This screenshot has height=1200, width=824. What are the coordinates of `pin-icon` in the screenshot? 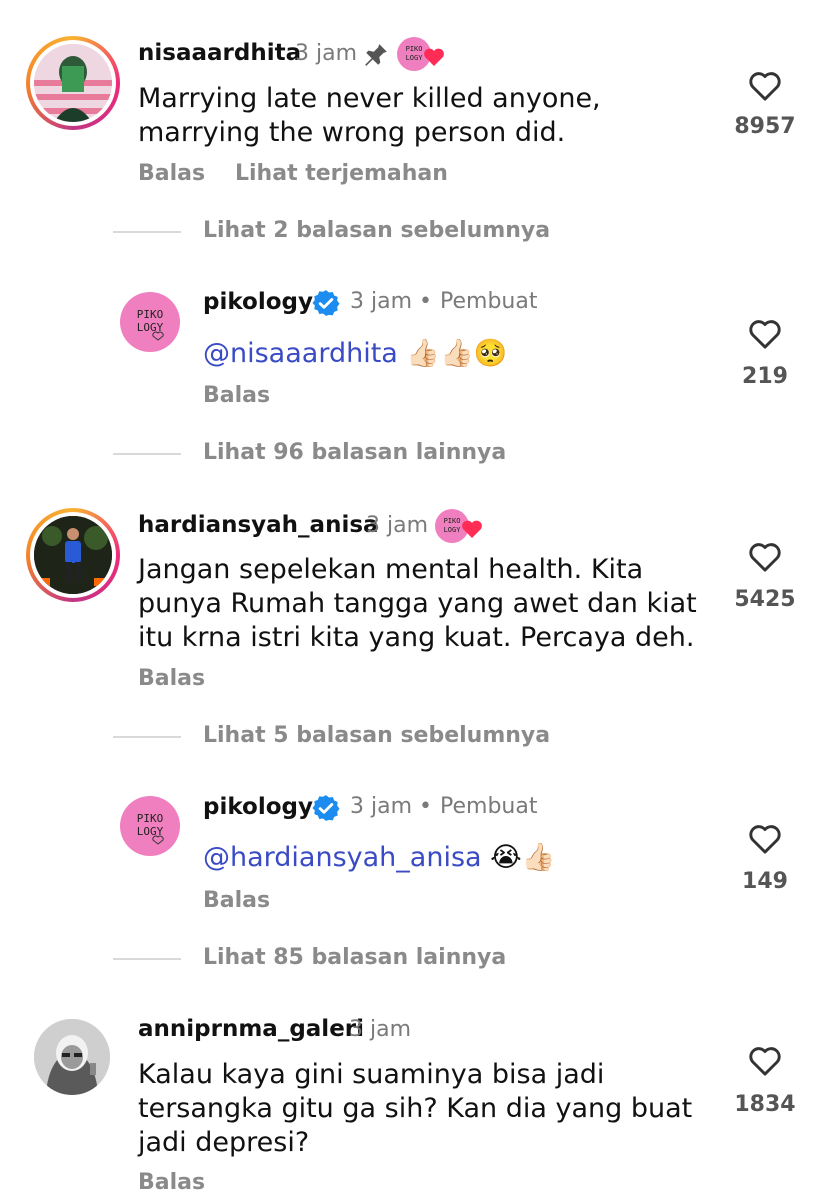 It's located at (376, 57).